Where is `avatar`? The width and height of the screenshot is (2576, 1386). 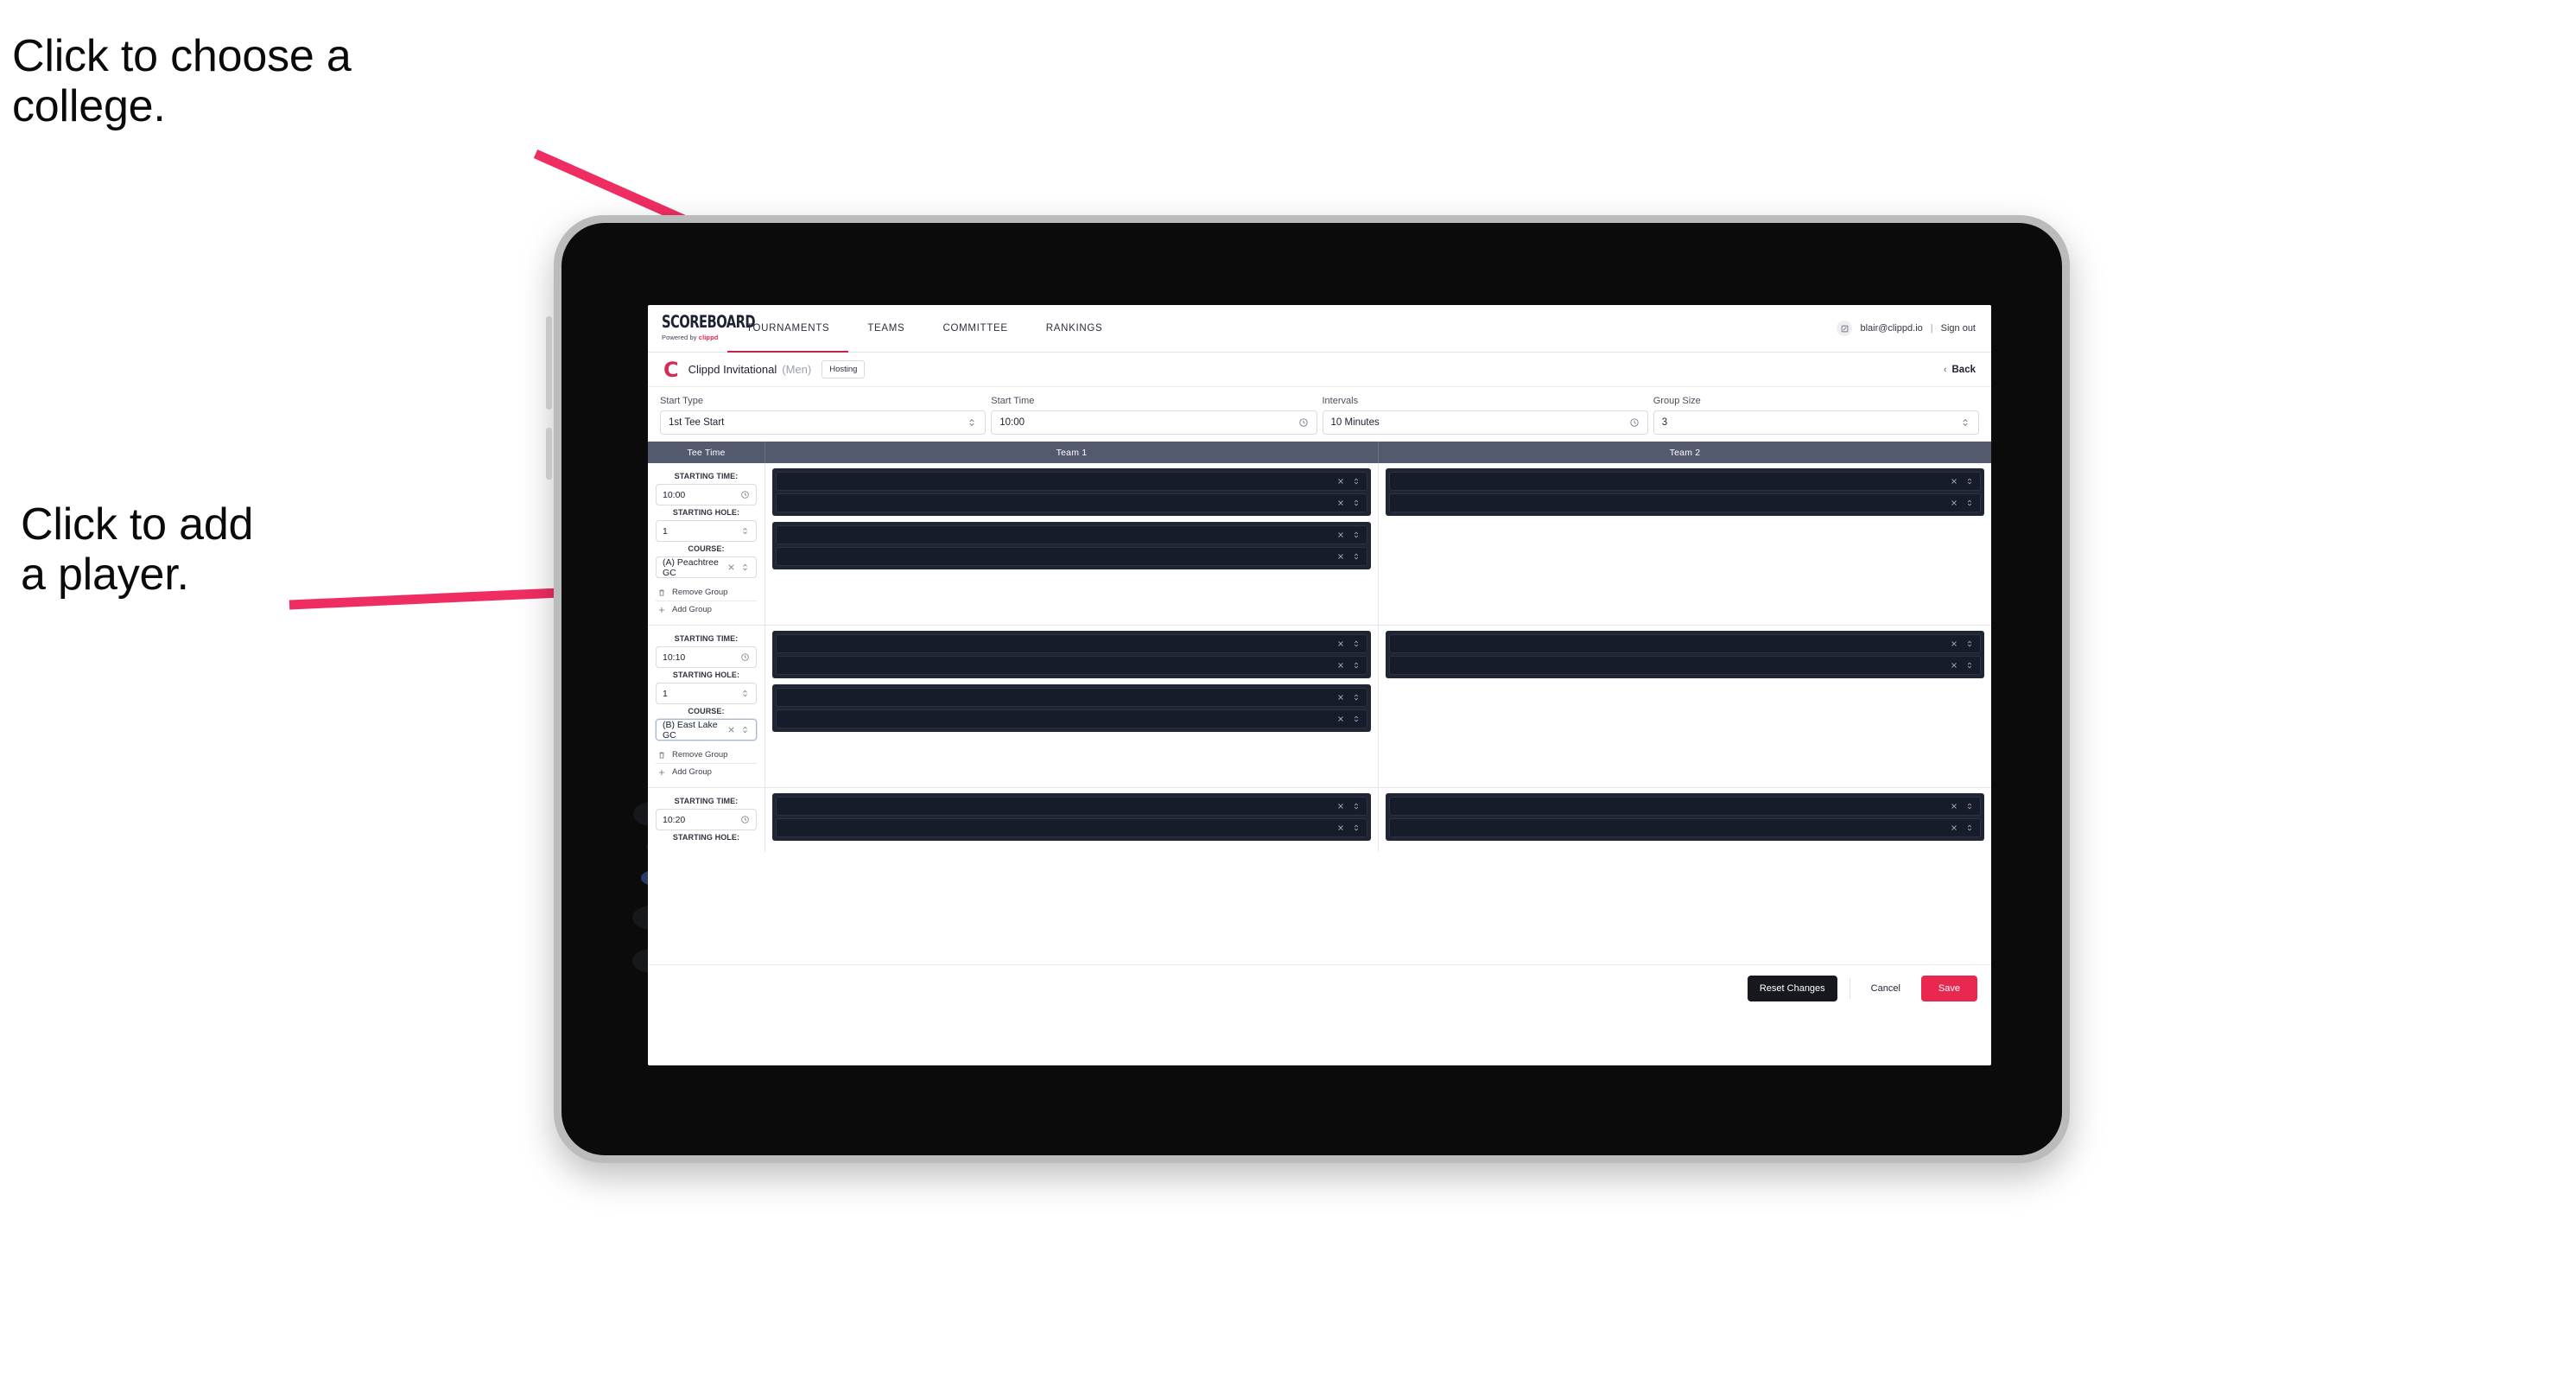
avatar is located at coordinates (1845, 328).